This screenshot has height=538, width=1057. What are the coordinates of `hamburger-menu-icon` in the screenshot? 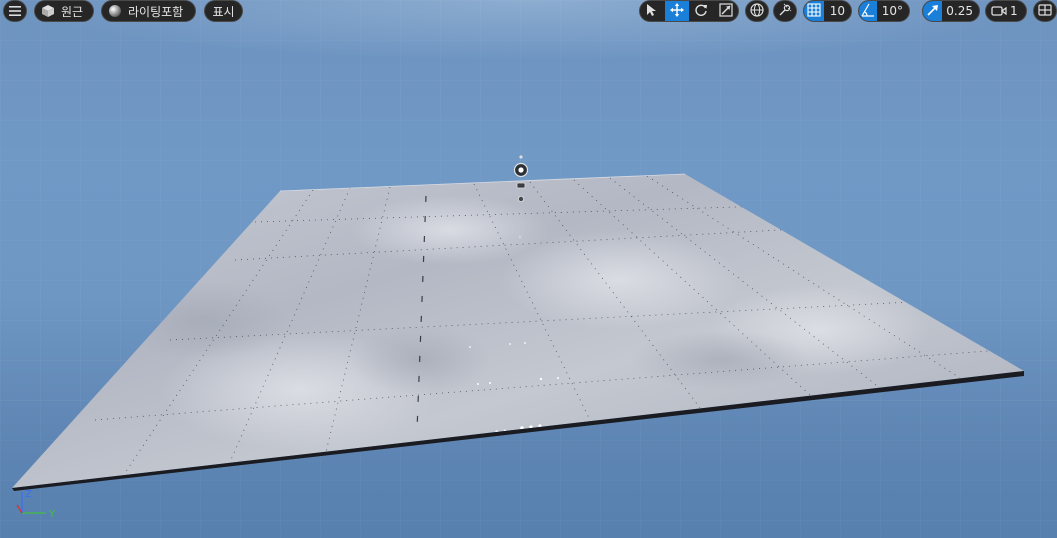 It's located at (15, 11).